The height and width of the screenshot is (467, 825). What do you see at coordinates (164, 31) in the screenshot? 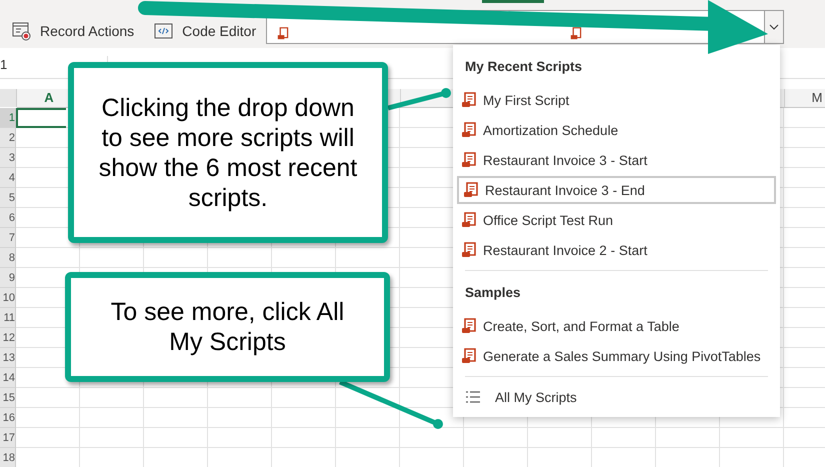
I see `code-icon` at bounding box center [164, 31].